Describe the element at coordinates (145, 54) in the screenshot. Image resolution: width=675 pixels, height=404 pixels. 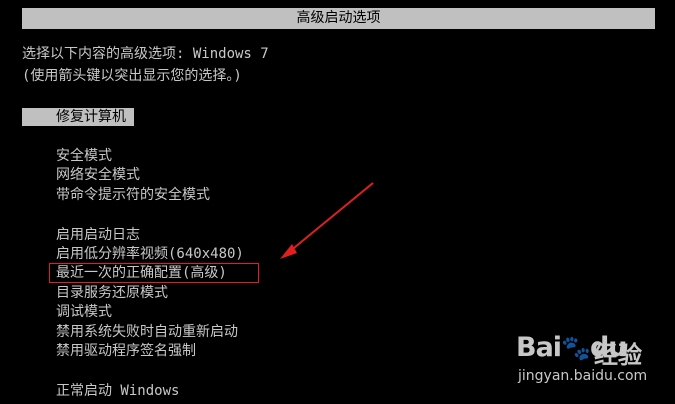
I see `prompt-line-os: 选择以下内容的高级选项: Windows 7` at that location.